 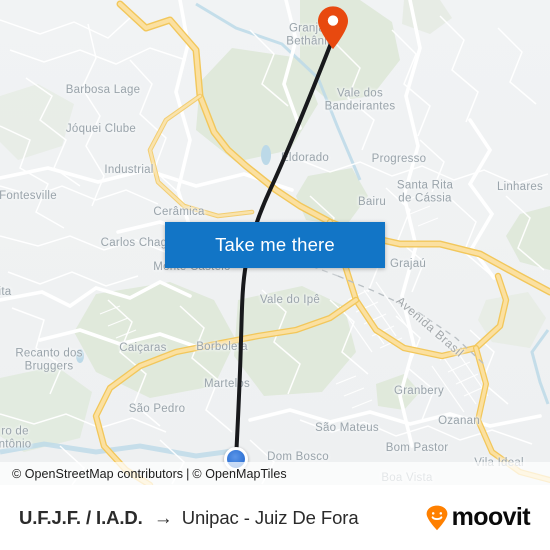 What do you see at coordinates (239, 474) in the screenshot?
I see `openmaptiles-attribution-link: © OpenMapTiles` at bounding box center [239, 474].